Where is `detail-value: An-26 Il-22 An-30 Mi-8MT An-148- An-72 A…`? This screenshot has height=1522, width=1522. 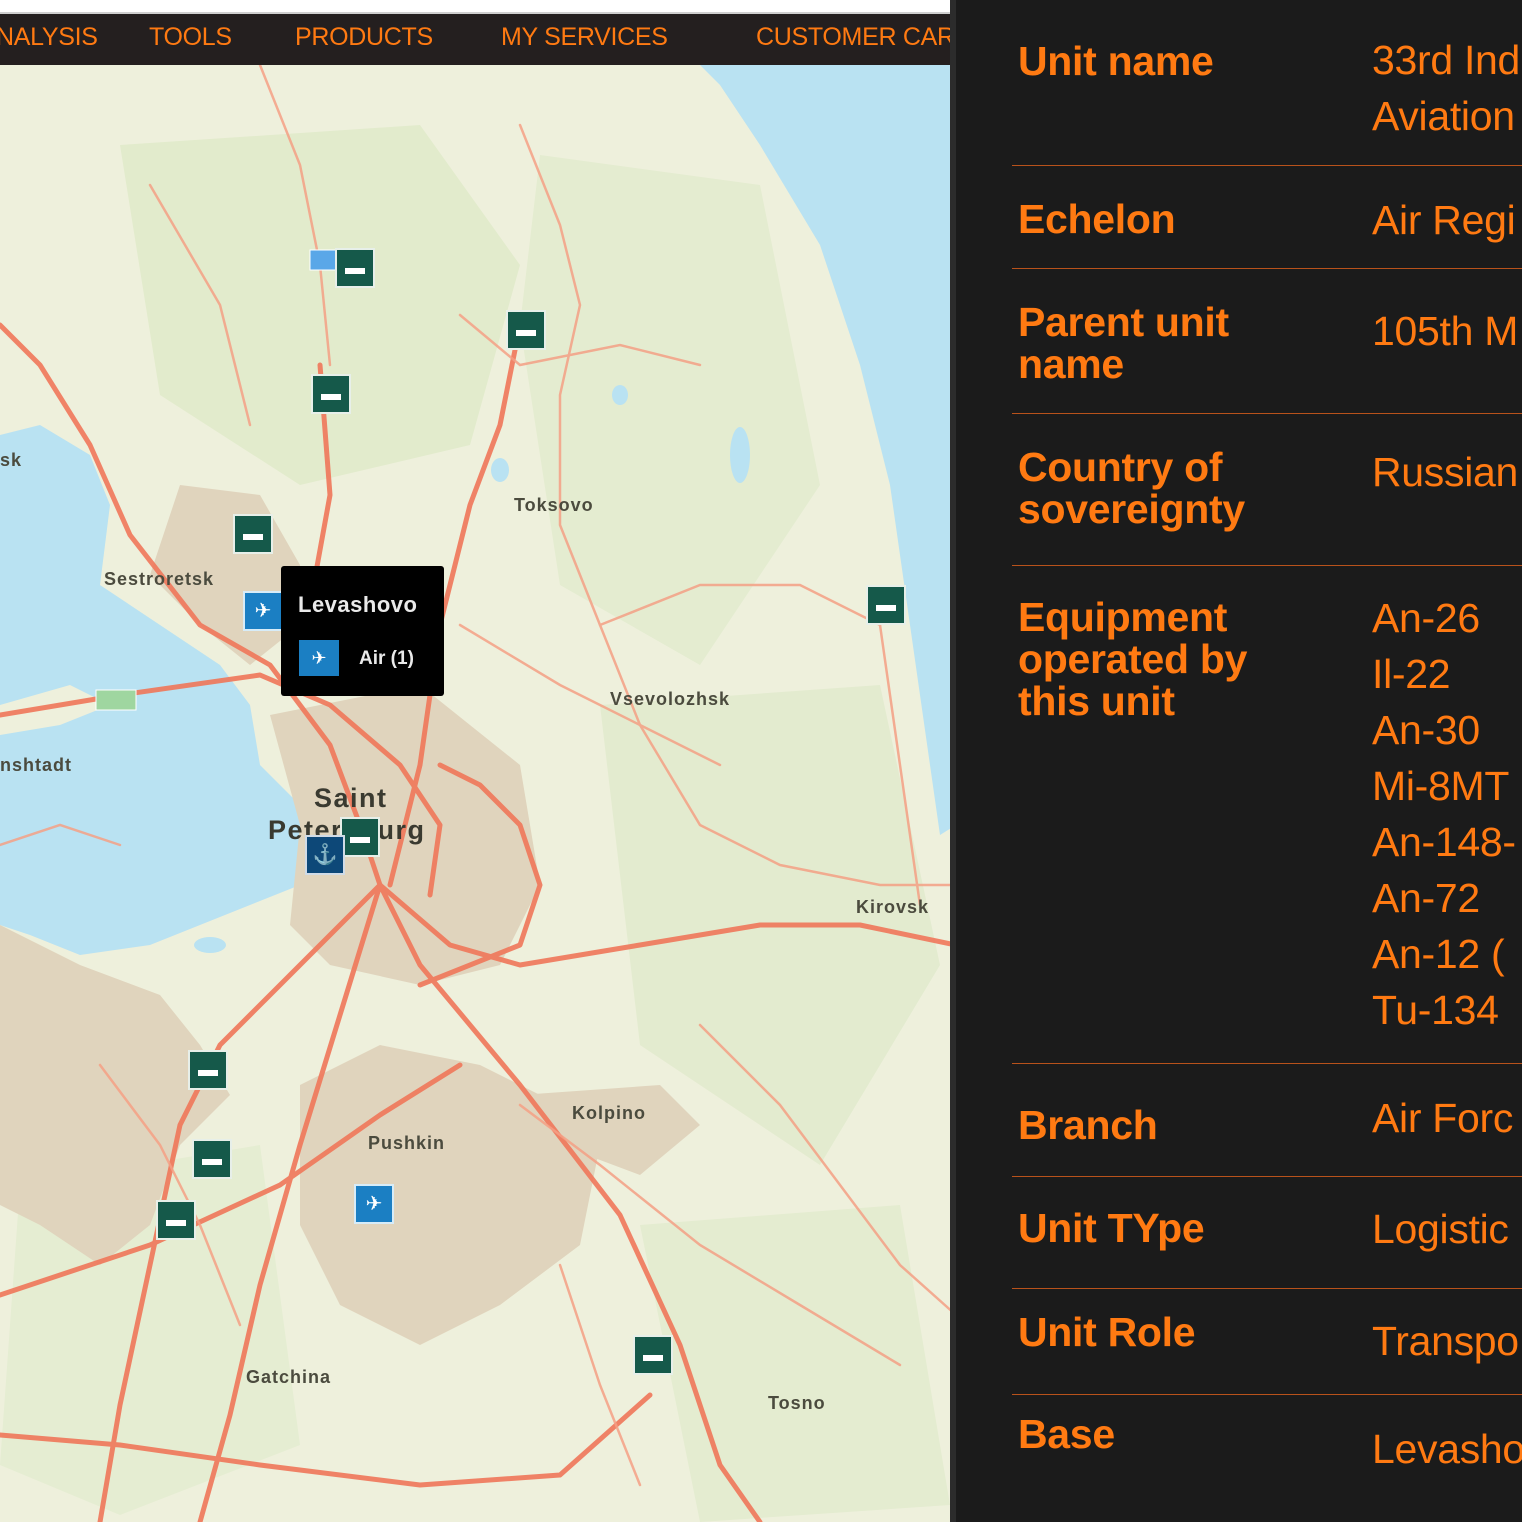 detail-value: An-26 Il-22 An-30 Mi-8MT An-148- An-72 A… is located at coordinates (1444, 814).